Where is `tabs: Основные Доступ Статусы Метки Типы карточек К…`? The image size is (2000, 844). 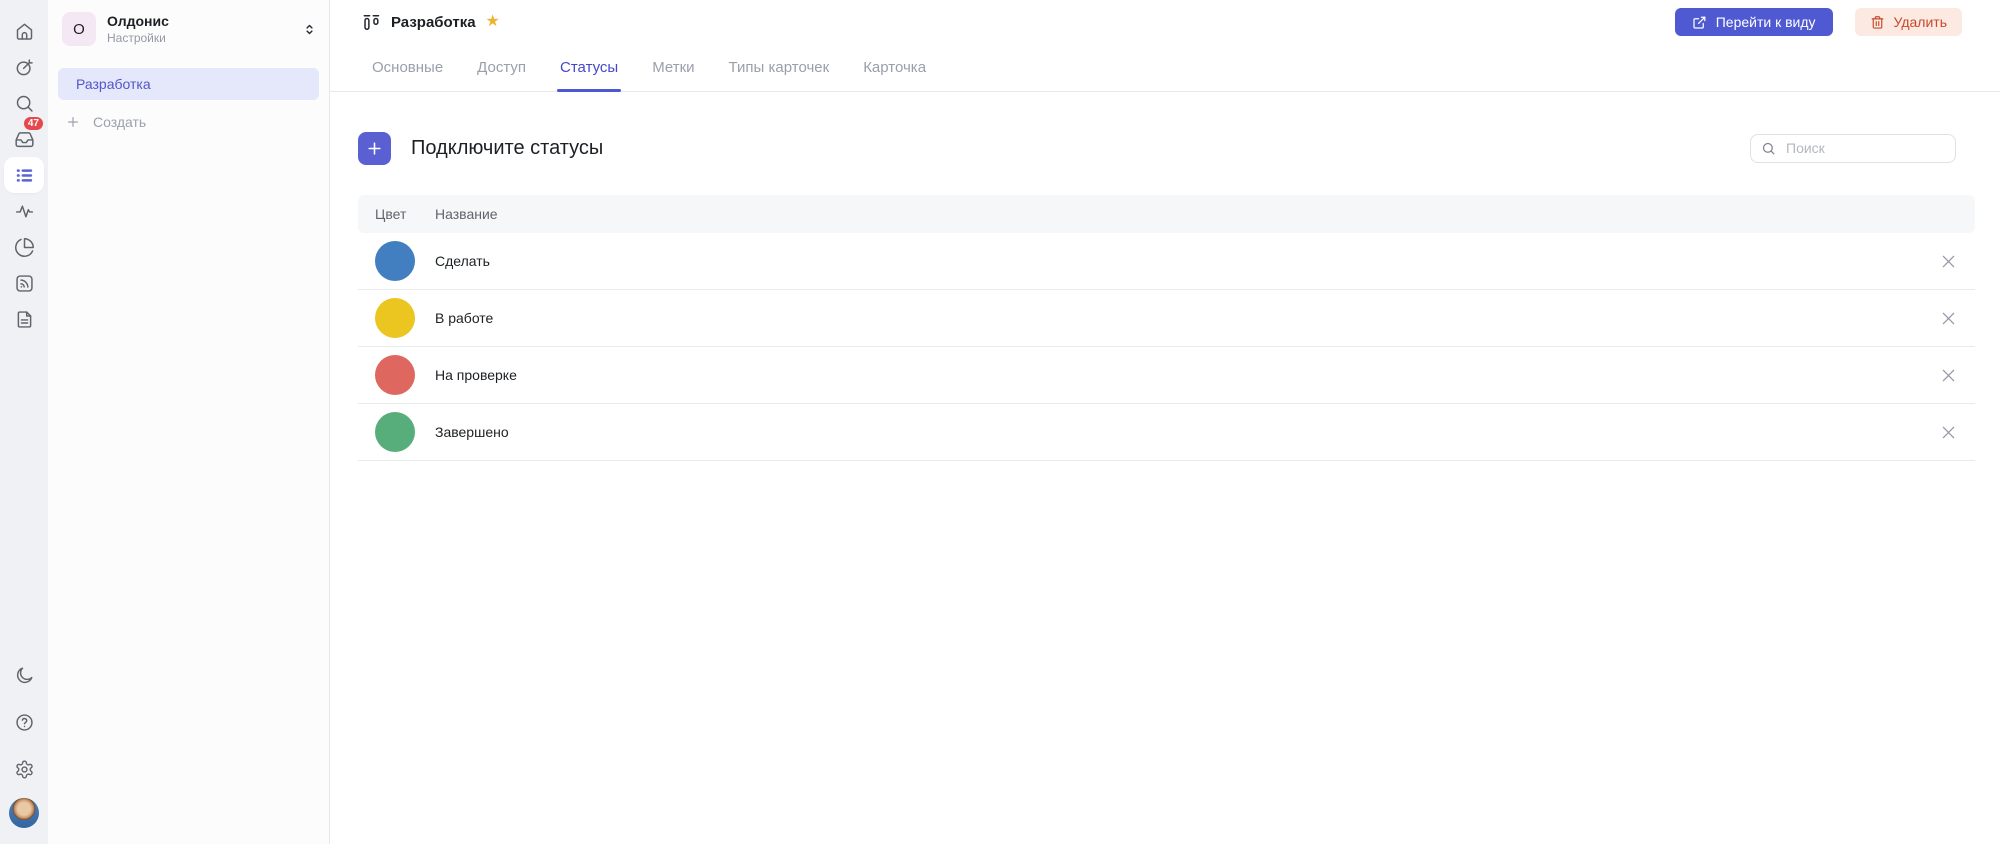
tabs: Основные Доступ Статусы Метки Типы карточек К… is located at coordinates (1165, 68).